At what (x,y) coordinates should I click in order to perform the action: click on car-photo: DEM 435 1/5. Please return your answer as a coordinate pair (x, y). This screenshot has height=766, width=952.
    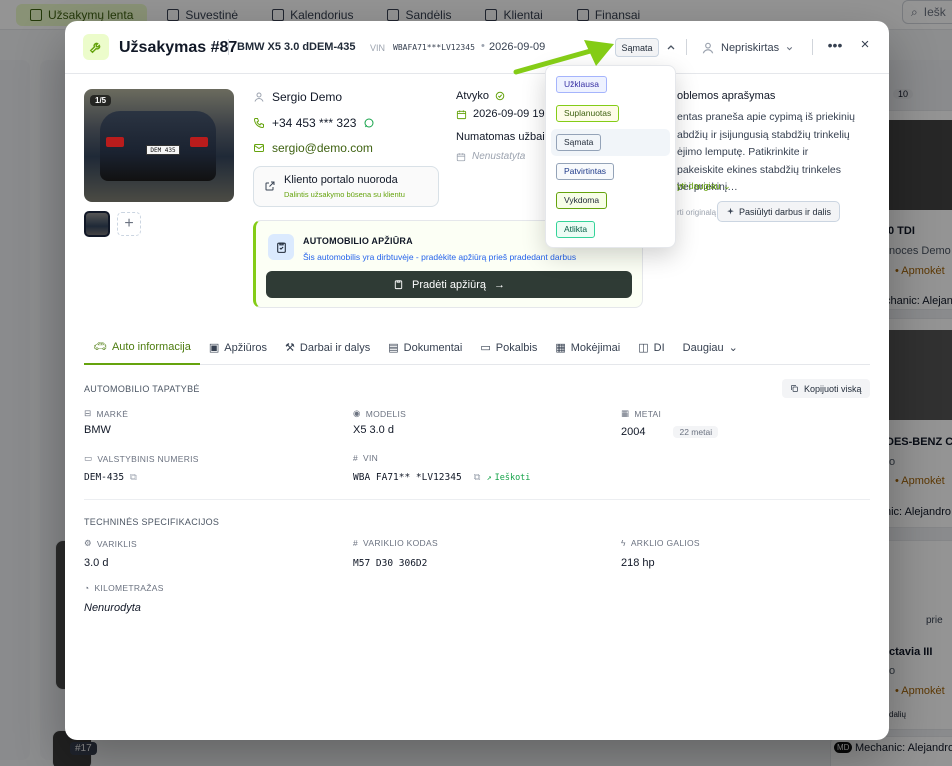
    Looking at the image, I should click on (159, 145).